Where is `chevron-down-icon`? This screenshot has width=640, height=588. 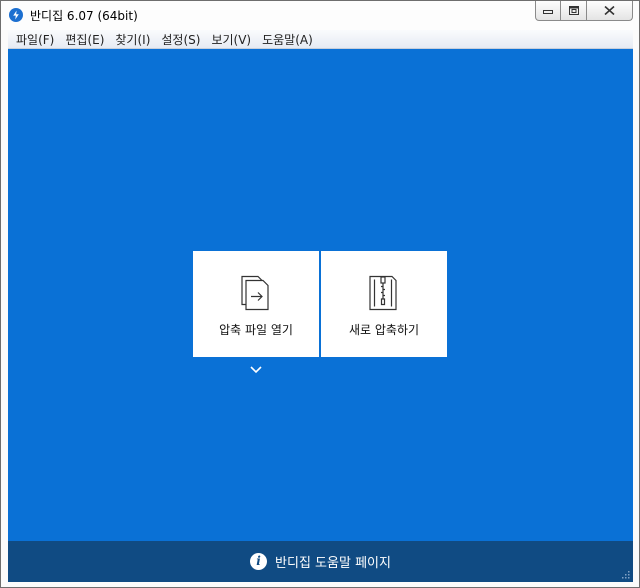 chevron-down-icon is located at coordinates (256, 369).